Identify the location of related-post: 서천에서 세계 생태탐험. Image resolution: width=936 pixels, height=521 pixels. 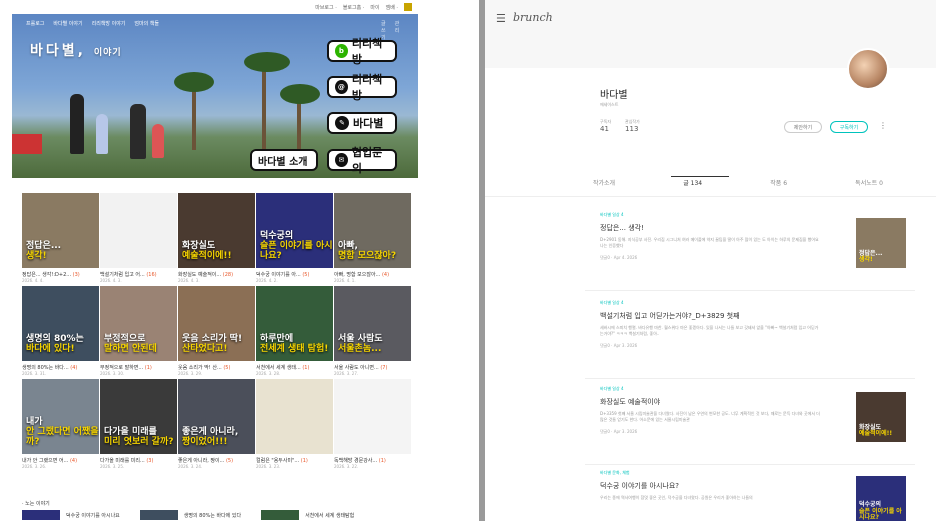
(307, 515).